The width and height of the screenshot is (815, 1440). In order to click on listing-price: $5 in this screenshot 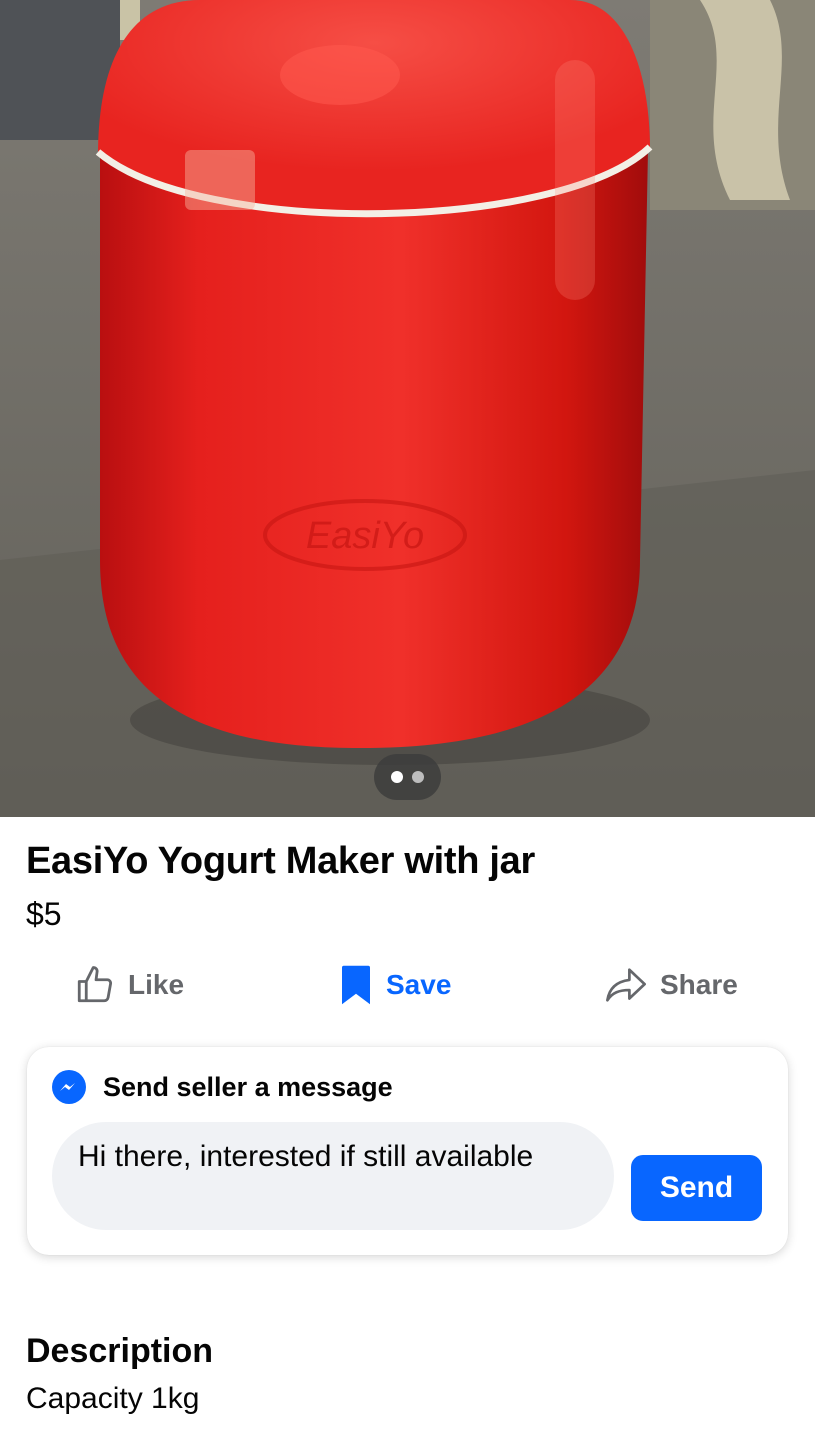, I will do `click(44, 914)`.